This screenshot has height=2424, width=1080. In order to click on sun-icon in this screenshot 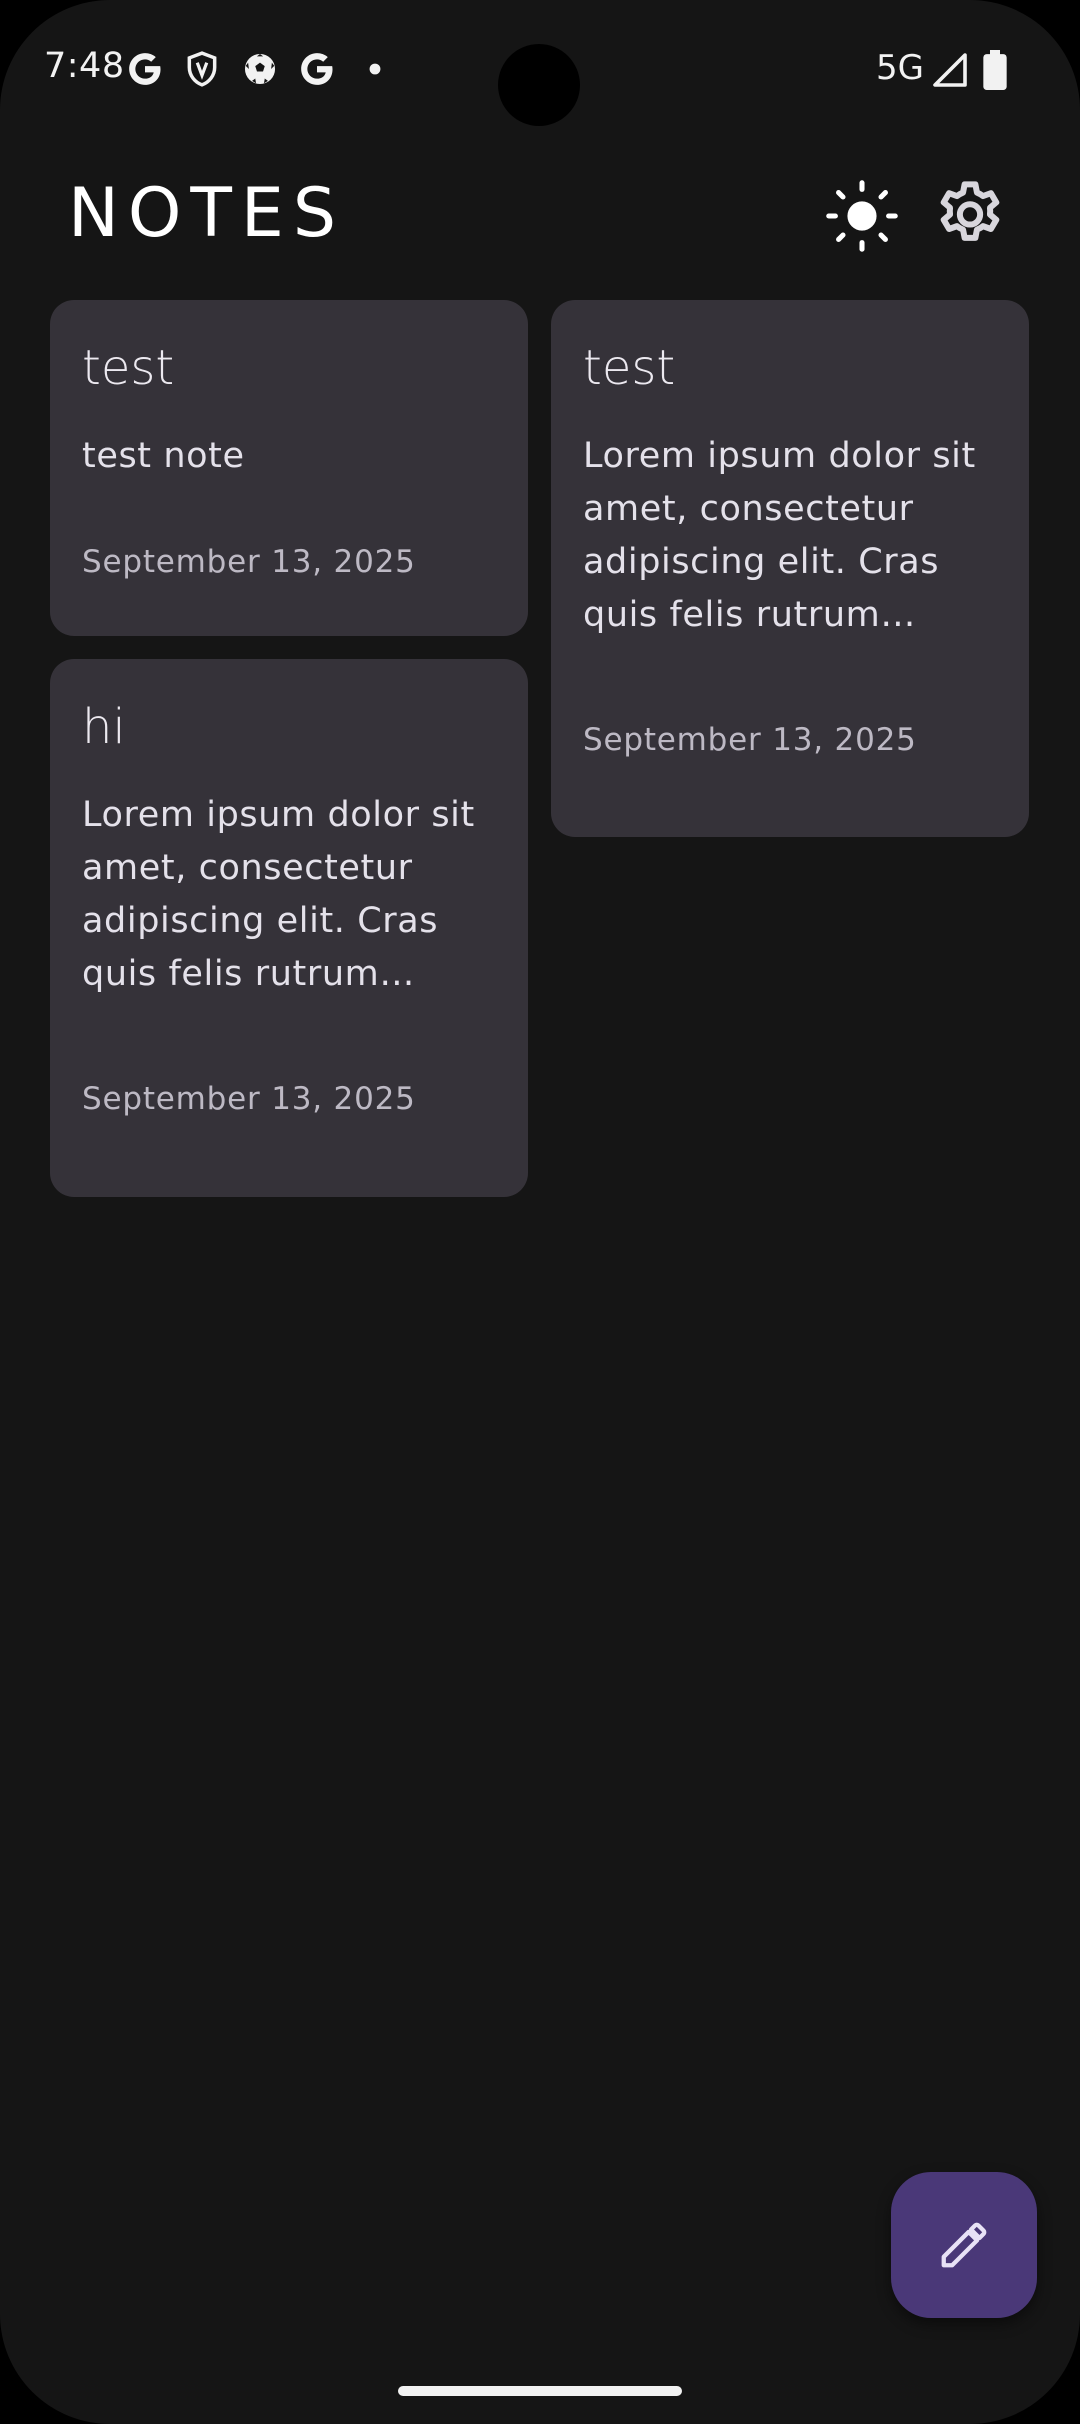, I will do `click(862, 216)`.